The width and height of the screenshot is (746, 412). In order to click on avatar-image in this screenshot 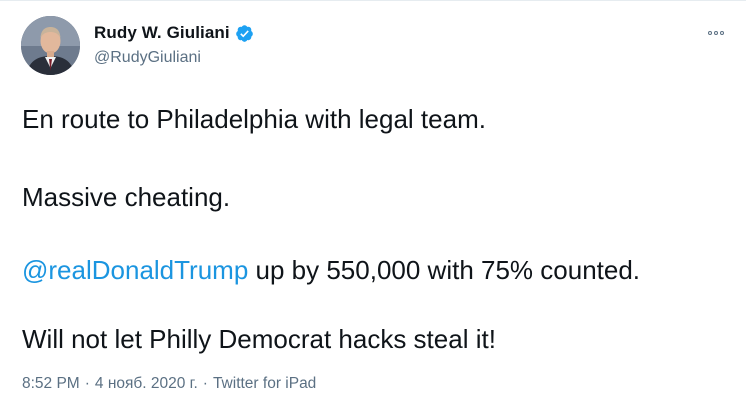, I will do `click(50, 45)`.